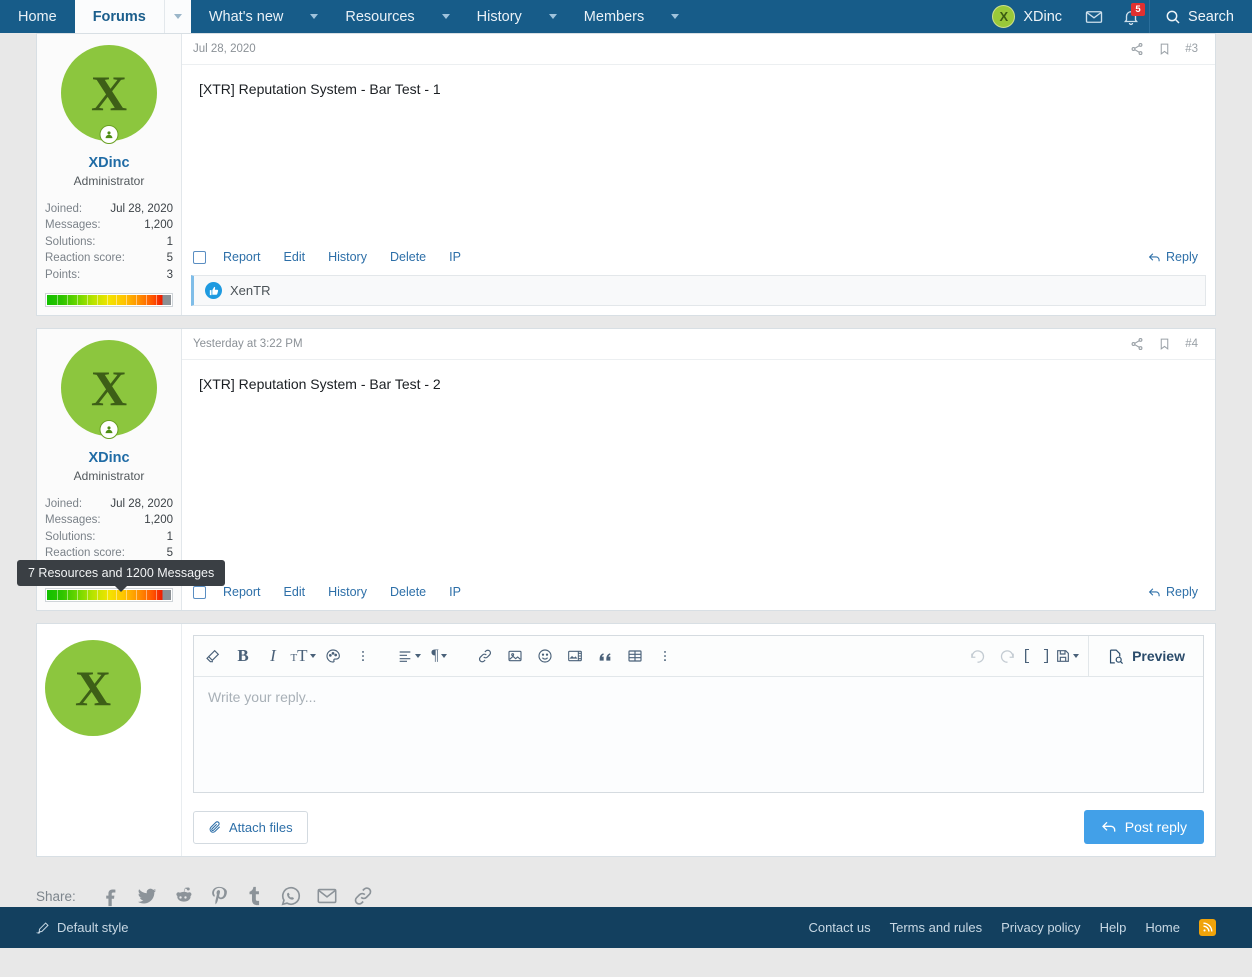  Describe the element at coordinates (303, 656) in the screenshot. I see `font-size-icon: TT` at that location.